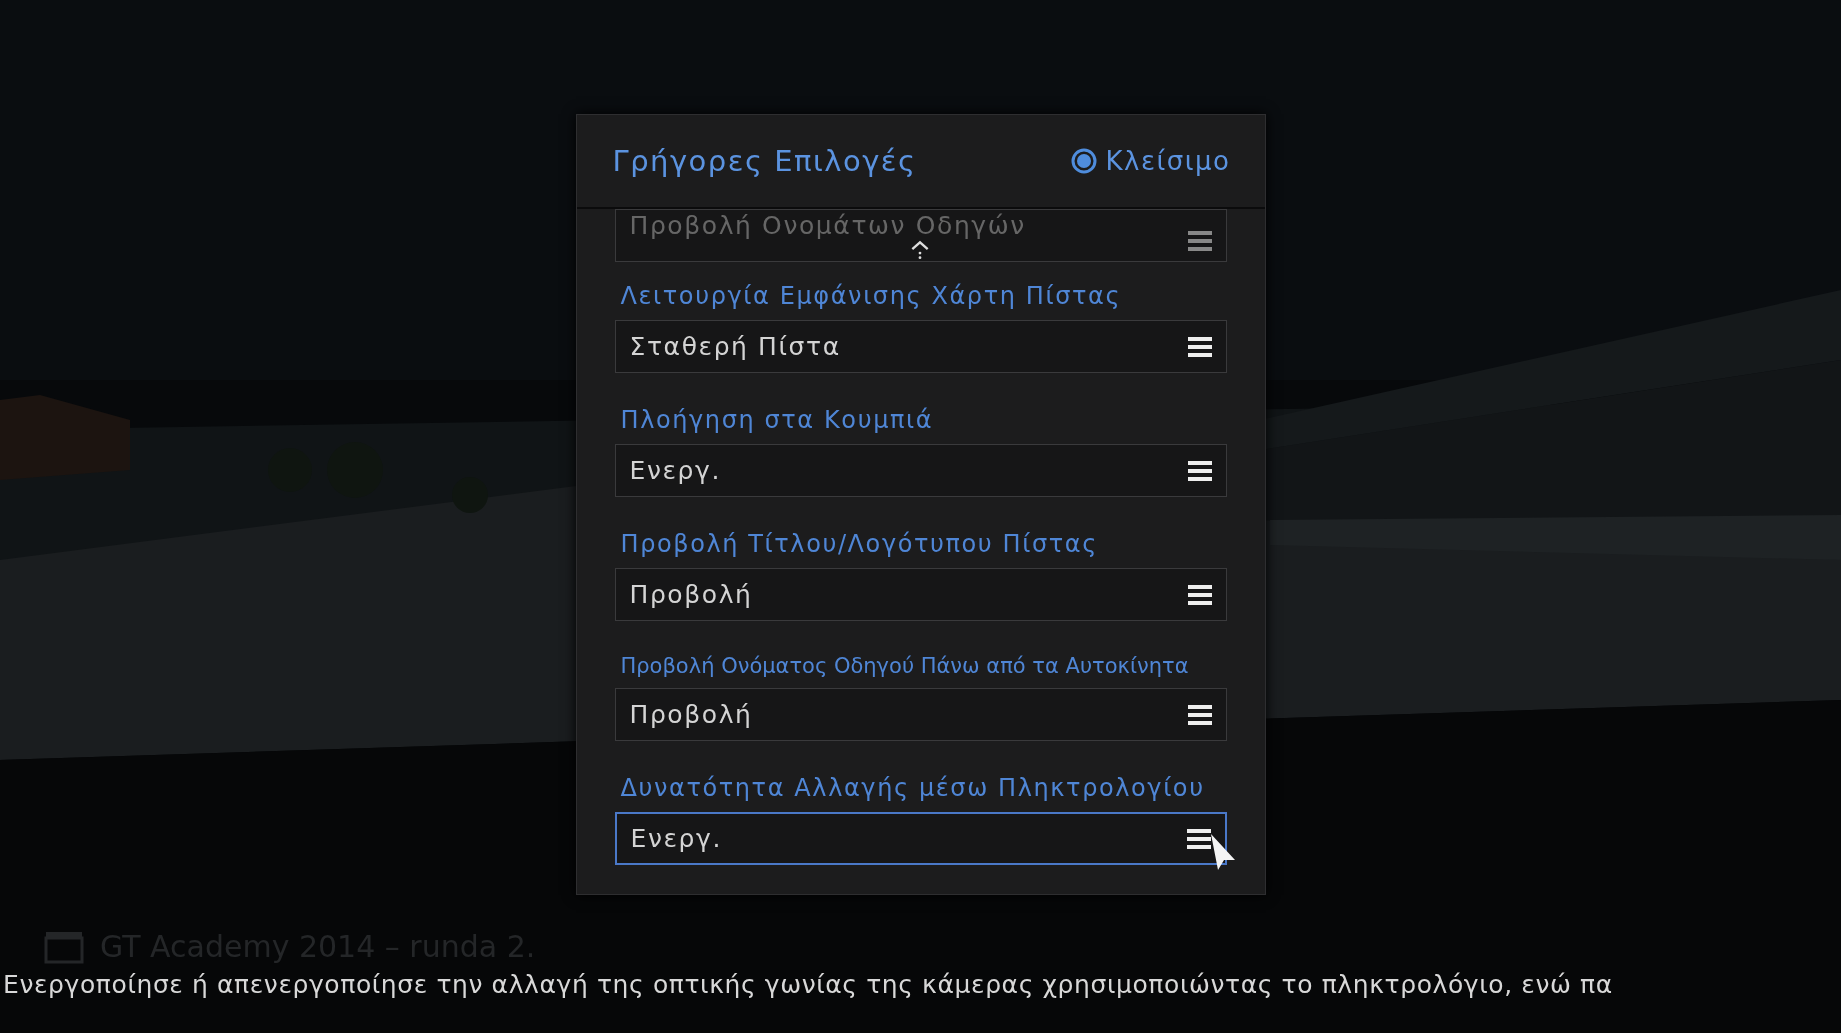 The height and width of the screenshot is (1033, 1841). Describe the element at coordinates (1084, 161) in the screenshot. I see `circle-button-icon` at that location.